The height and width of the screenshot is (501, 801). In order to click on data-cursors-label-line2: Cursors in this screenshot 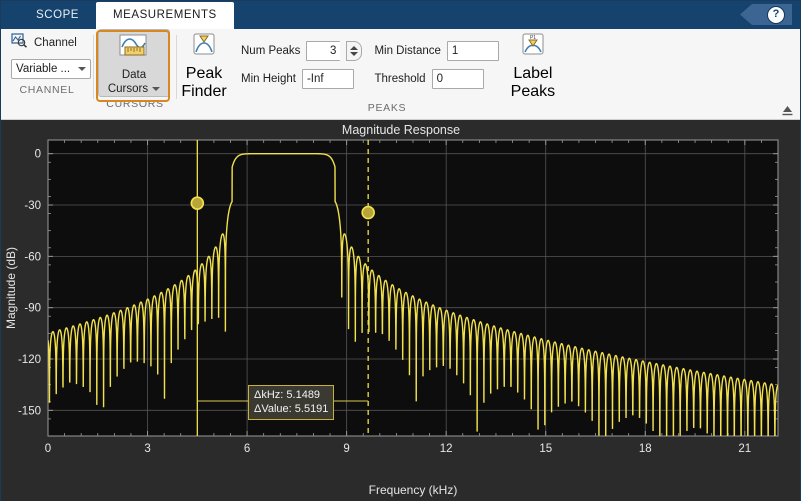, I will do `click(134, 89)`.